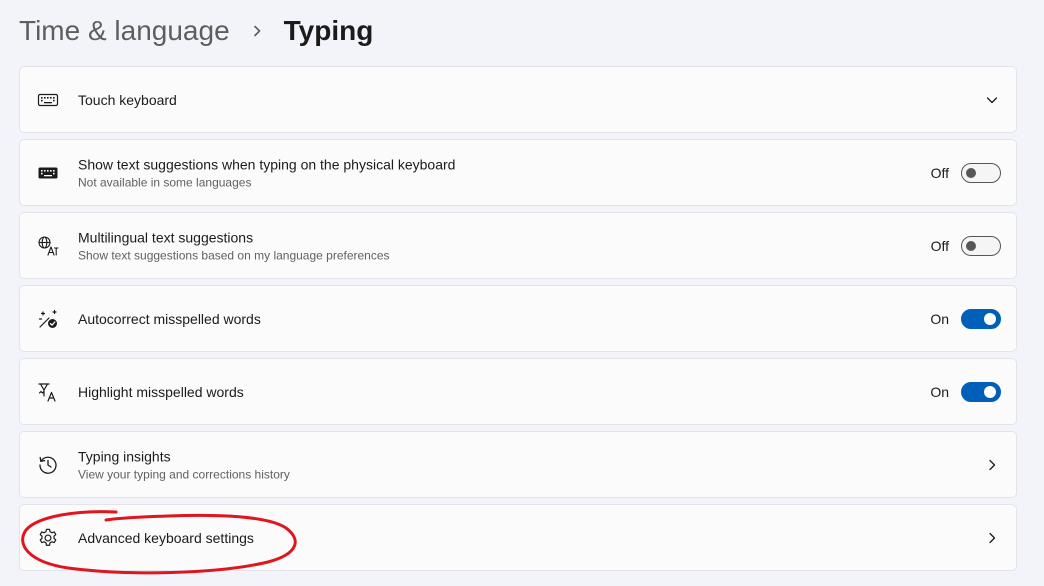 Image resolution: width=1044 pixels, height=586 pixels. Describe the element at coordinates (48, 100) in the screenshot. I see `keyboard-outline-icon` at that location.